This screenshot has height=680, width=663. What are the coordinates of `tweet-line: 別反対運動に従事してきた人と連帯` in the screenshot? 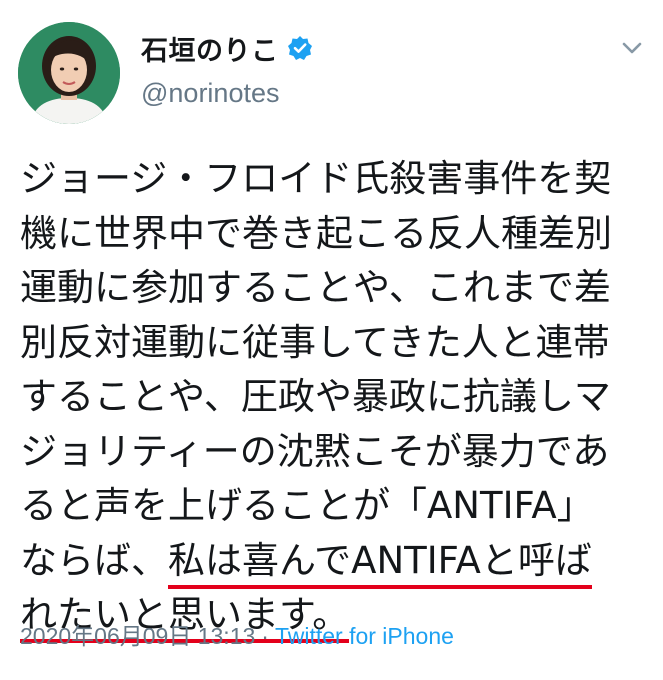 It's located at (315, 342).